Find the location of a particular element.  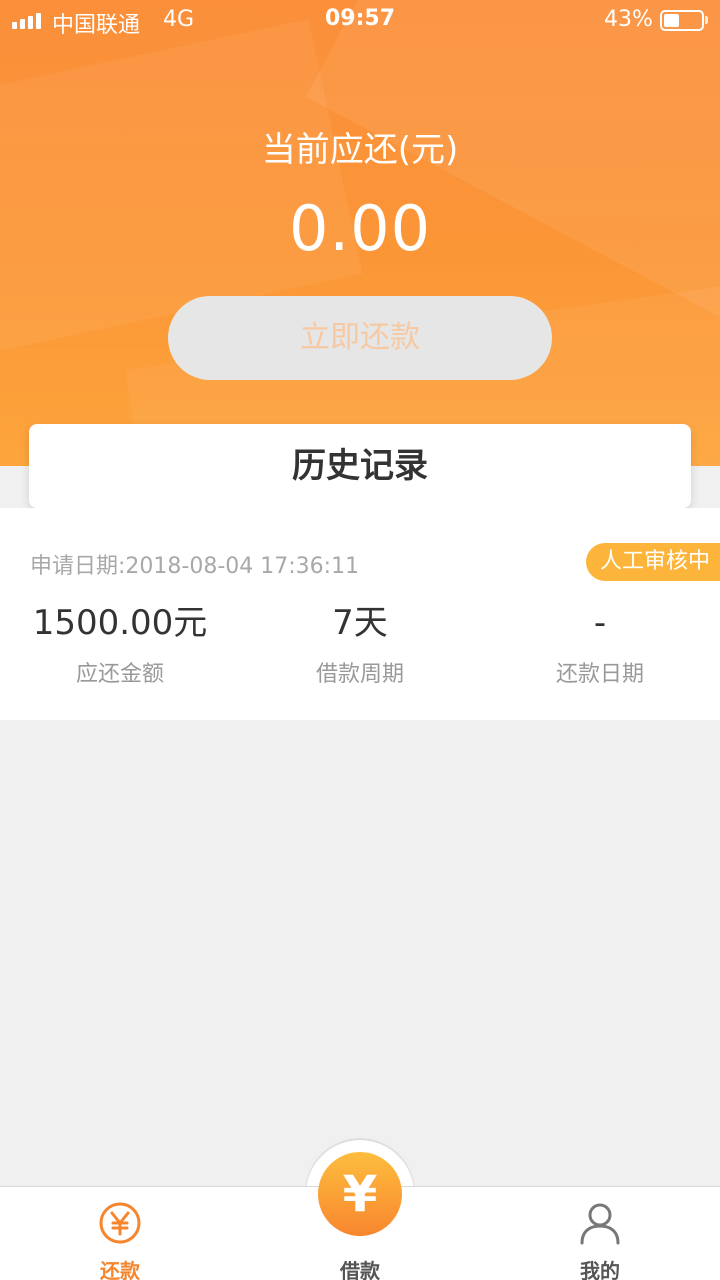

battery-level is located at coordinates (671, 20).